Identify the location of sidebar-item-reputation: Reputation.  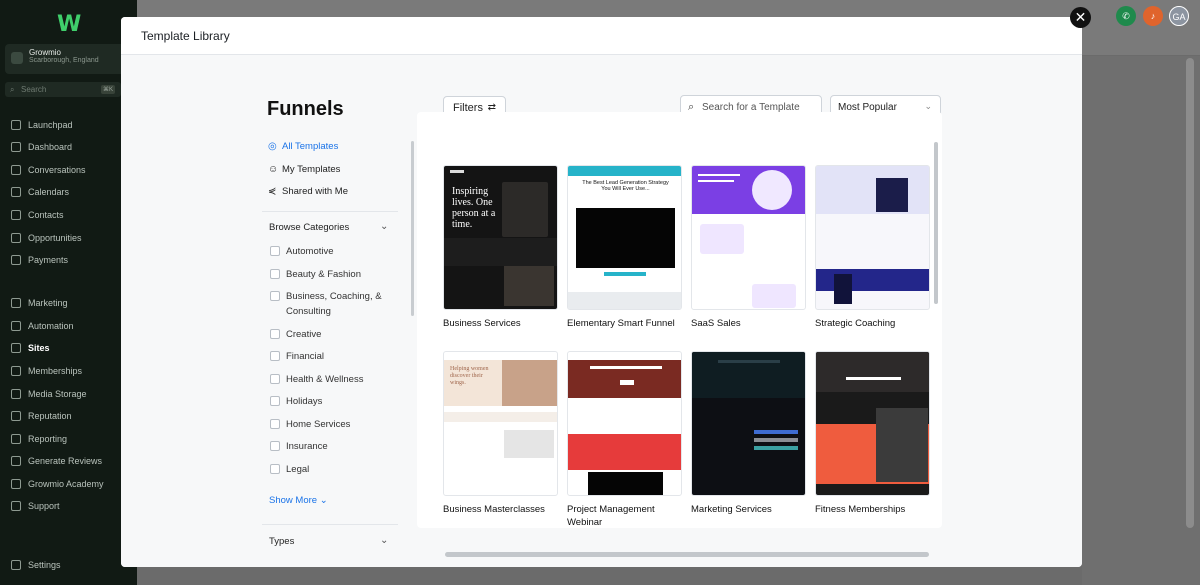
(68, 416).